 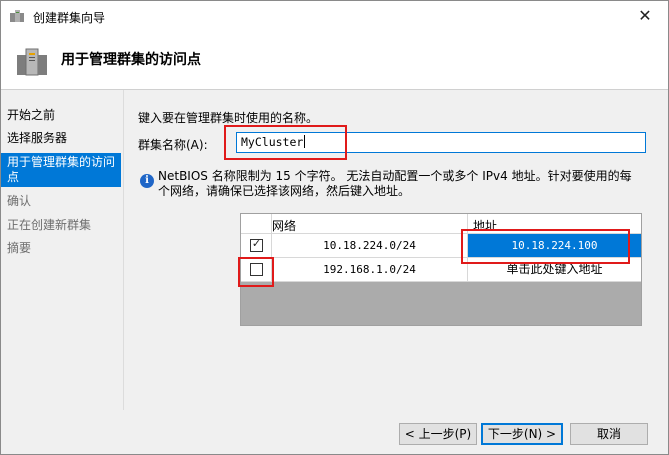 What do you see at coordinates (17, 16) in the screenshot?
I see `cluster-app-icon` at bounding box center [17, 16].